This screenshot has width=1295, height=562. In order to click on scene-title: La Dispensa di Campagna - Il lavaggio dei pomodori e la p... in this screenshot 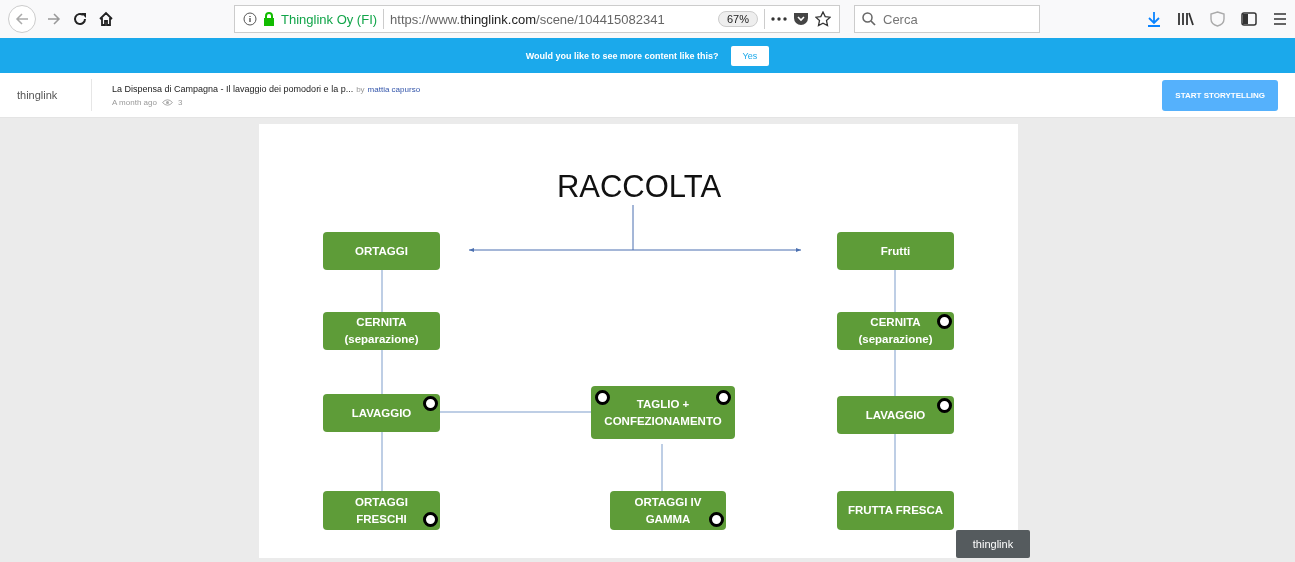, I will do `click(233, 88)`.